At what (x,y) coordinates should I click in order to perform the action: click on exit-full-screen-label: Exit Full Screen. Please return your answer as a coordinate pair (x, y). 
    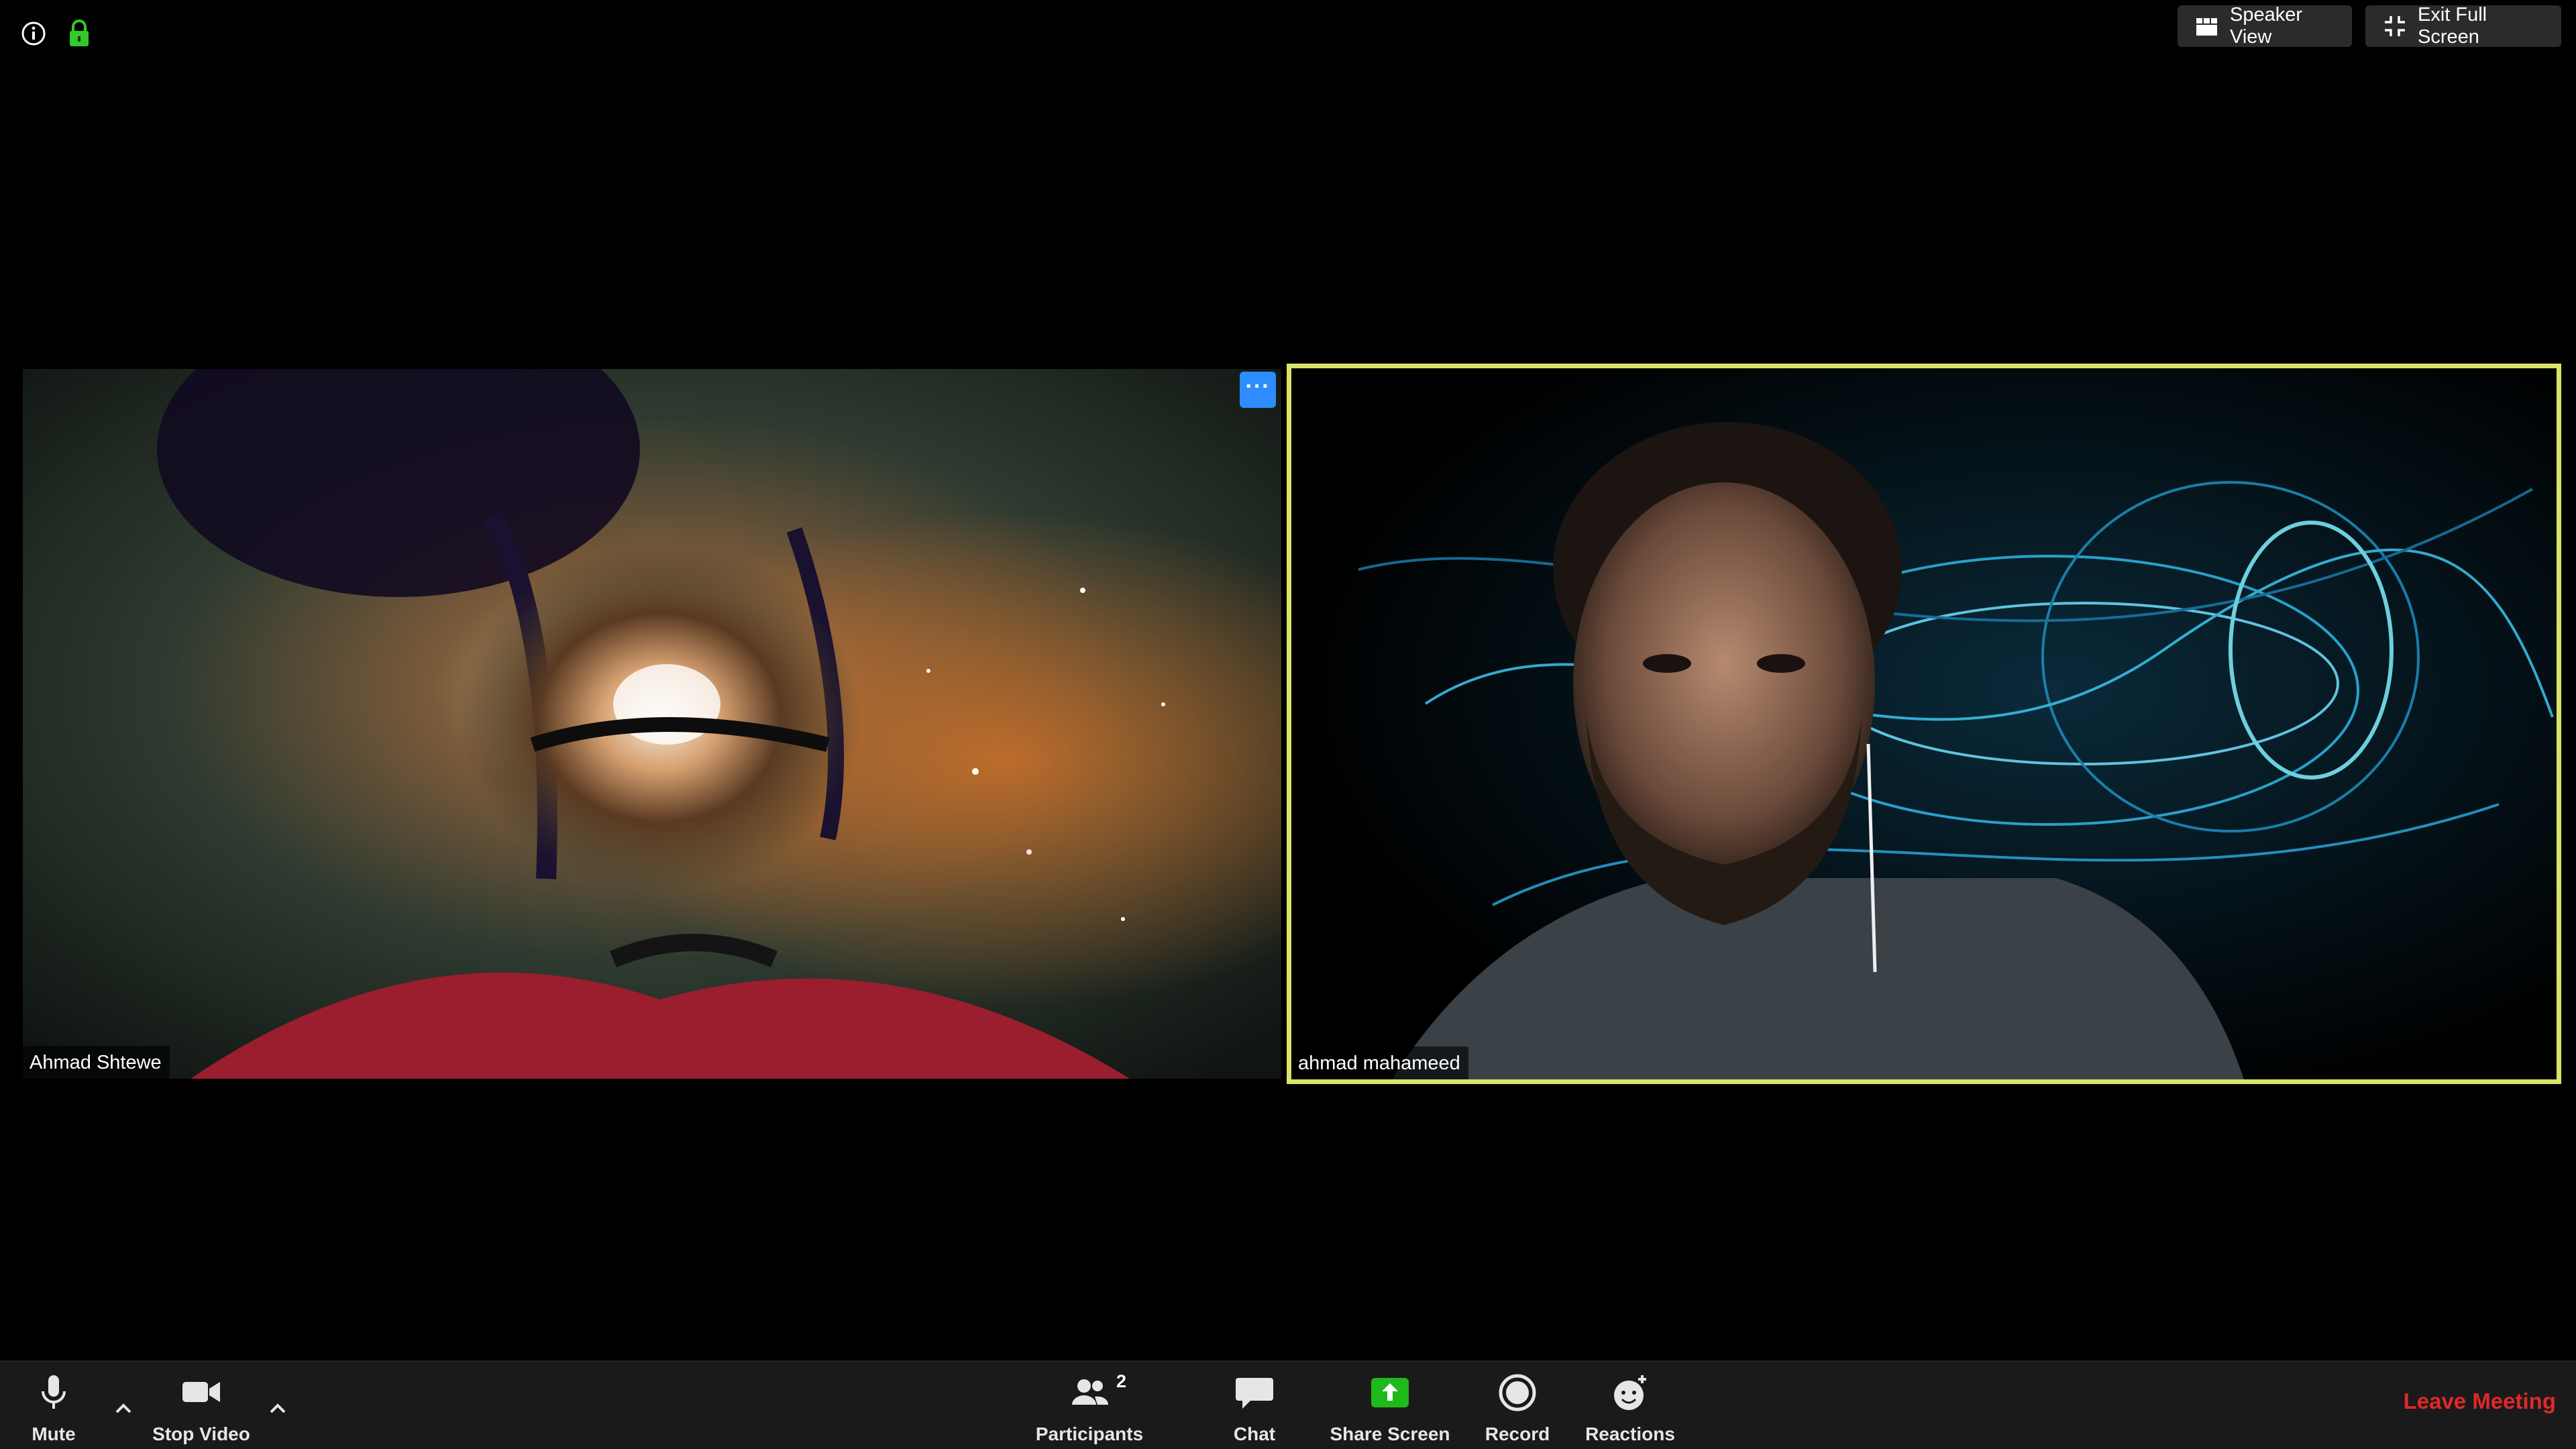
    Looking at the image, I should click on (2452, 26).